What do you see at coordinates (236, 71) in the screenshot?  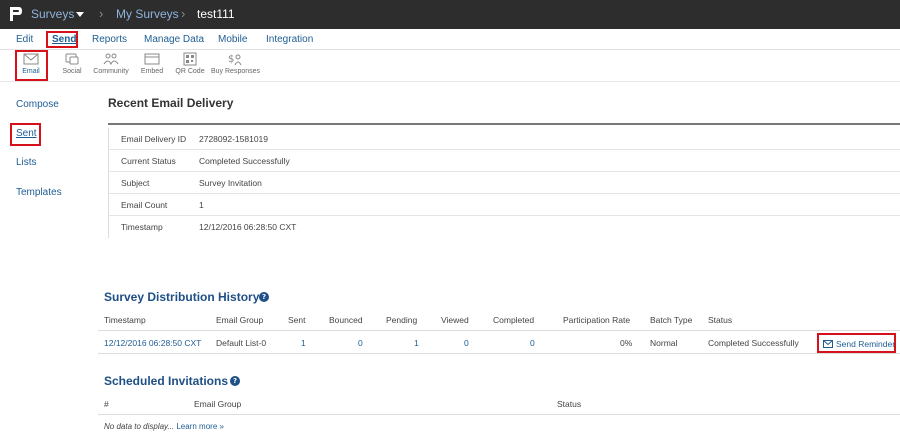 I see `tool-buy-responses-label: Buy Responses` at bounding box center [236, 71].